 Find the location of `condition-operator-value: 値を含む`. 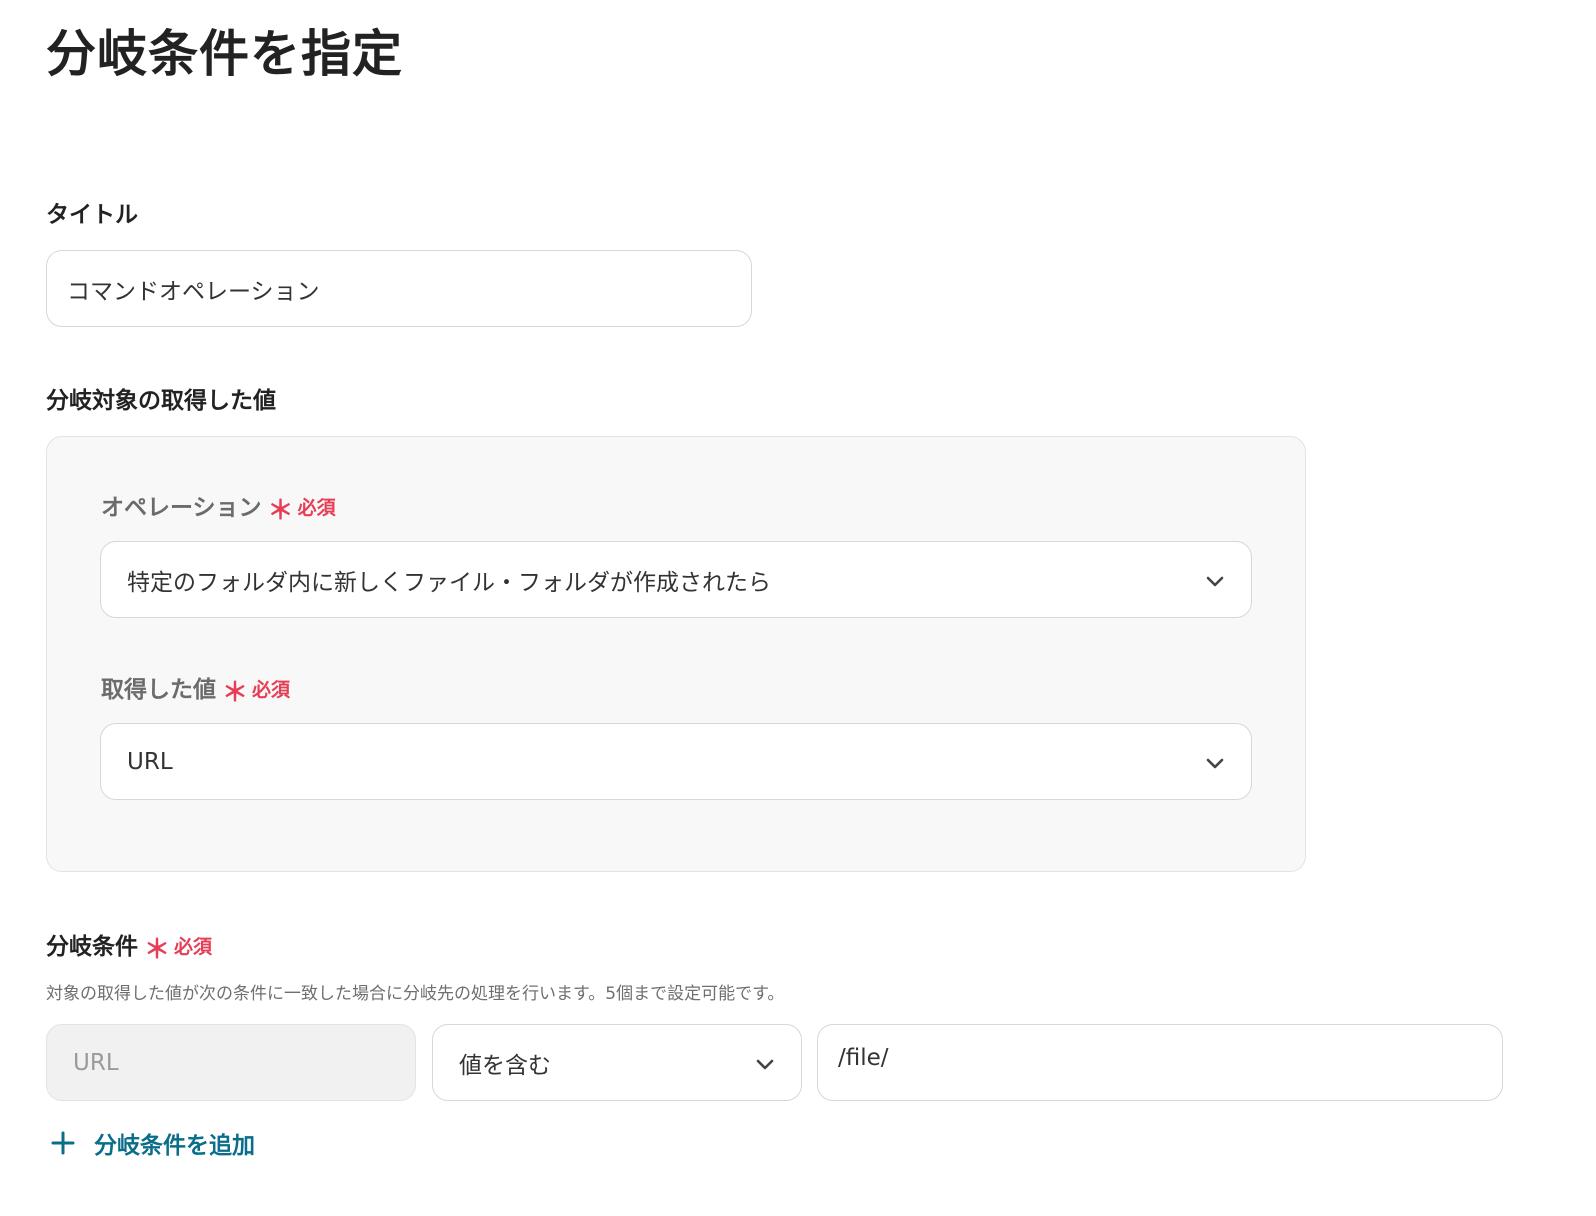

condition-operator-value: 値を含む is located at coordinates (505, 1065).